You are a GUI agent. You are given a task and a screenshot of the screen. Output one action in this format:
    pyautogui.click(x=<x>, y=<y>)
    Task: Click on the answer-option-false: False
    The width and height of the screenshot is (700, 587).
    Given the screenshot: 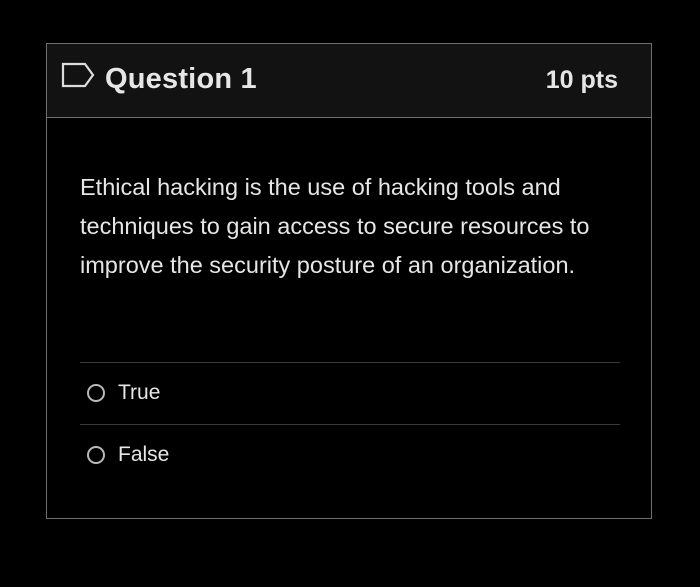 What is the action you would take?
    pyautogui.click(x=128, y=455)
    